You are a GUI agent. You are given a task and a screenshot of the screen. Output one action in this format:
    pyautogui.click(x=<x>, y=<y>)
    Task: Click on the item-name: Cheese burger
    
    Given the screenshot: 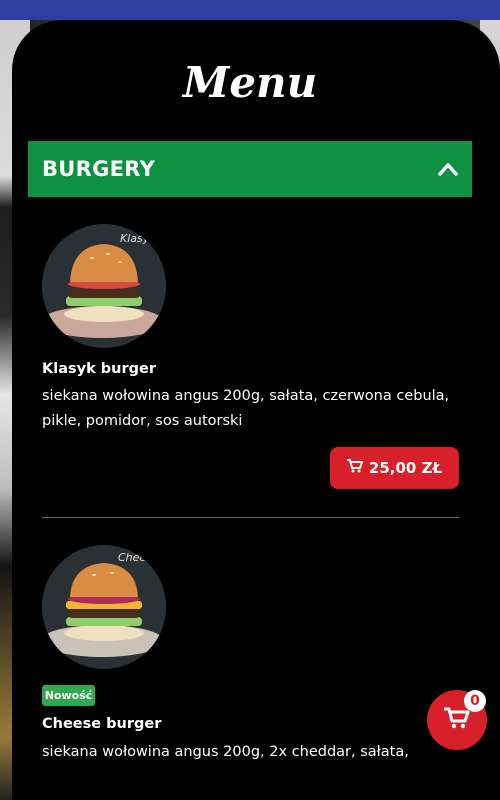 What is the action you would take?
    pyautogui.click(x=102, y=724)
    